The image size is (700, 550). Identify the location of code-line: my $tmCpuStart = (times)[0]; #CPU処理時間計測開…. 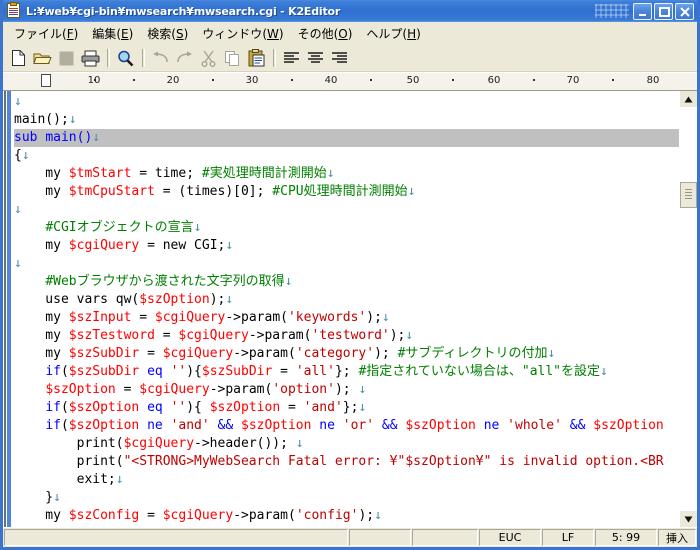
(346, 192).